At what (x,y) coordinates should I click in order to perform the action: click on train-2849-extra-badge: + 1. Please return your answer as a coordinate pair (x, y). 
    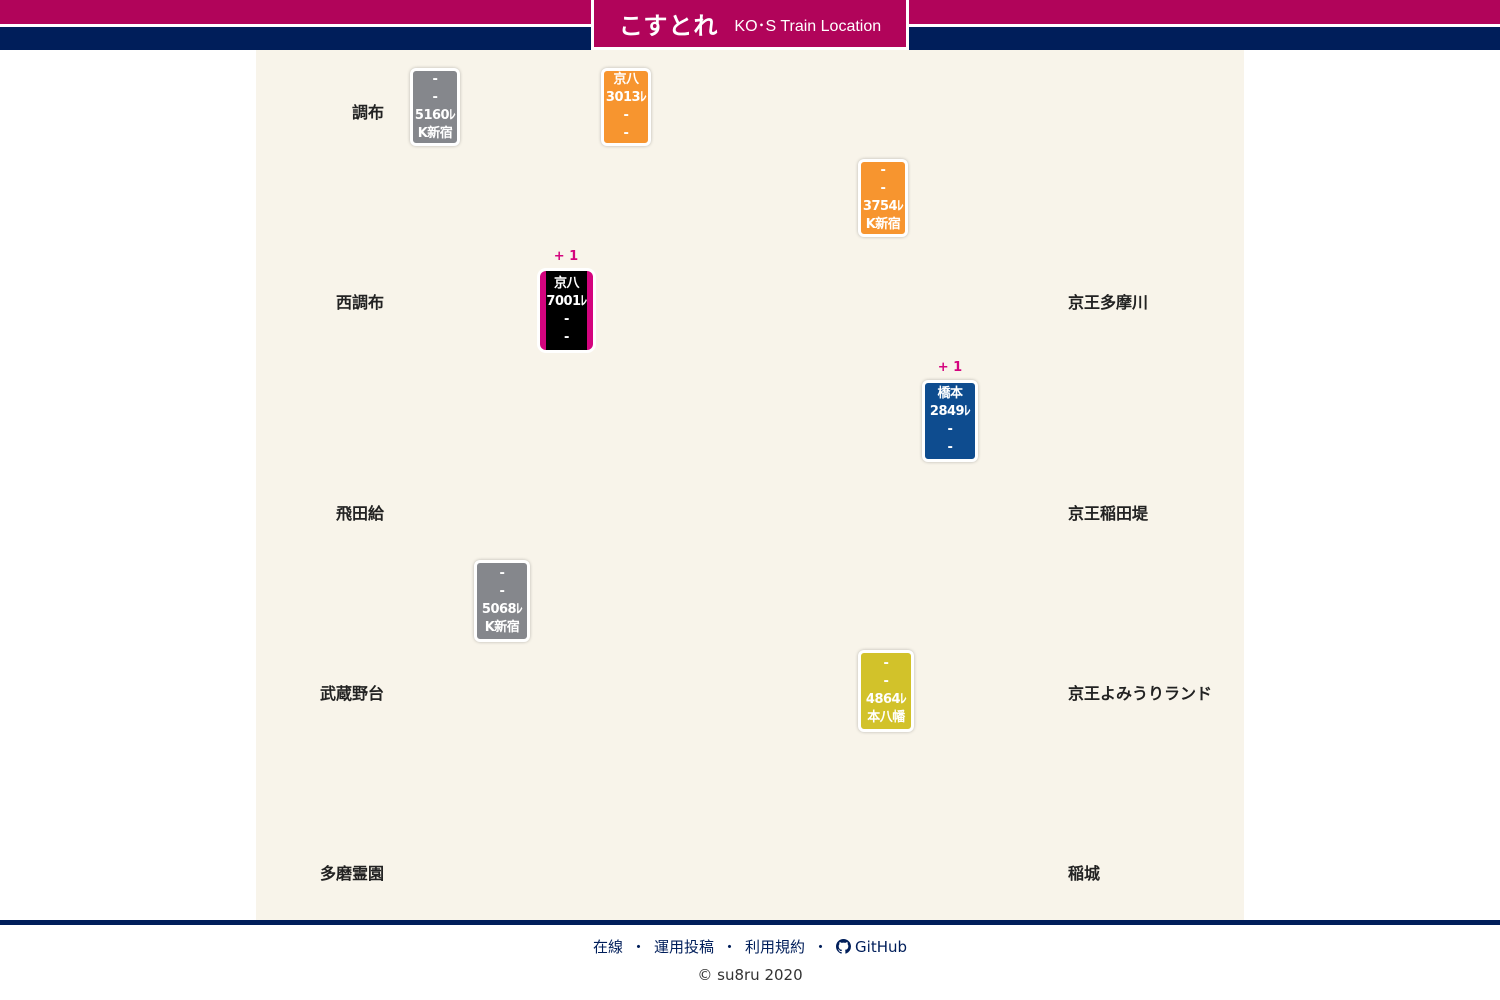
    Looking at the image, I should click on (950, 367).